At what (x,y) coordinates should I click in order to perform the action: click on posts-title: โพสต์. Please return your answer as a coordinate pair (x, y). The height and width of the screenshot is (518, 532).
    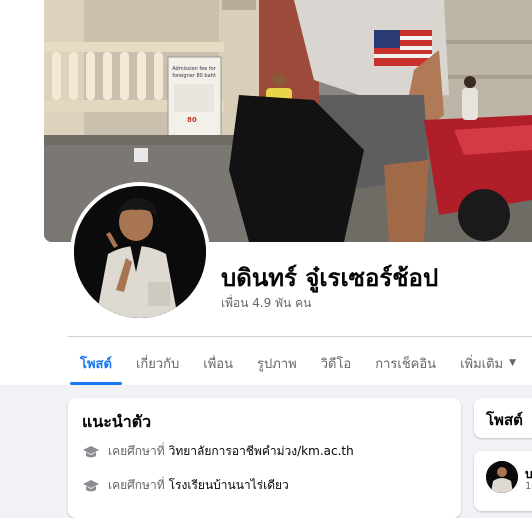
    Looking at the image, I should click on (504, 420).